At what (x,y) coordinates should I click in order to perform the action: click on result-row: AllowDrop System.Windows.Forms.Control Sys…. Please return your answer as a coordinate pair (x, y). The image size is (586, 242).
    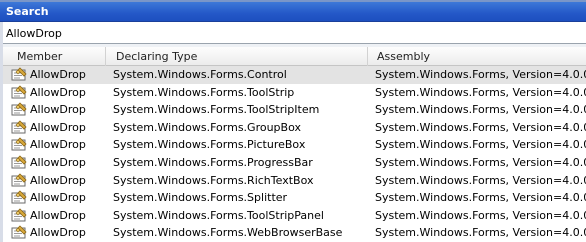
    Looking at the image, I should click on (294, 75).